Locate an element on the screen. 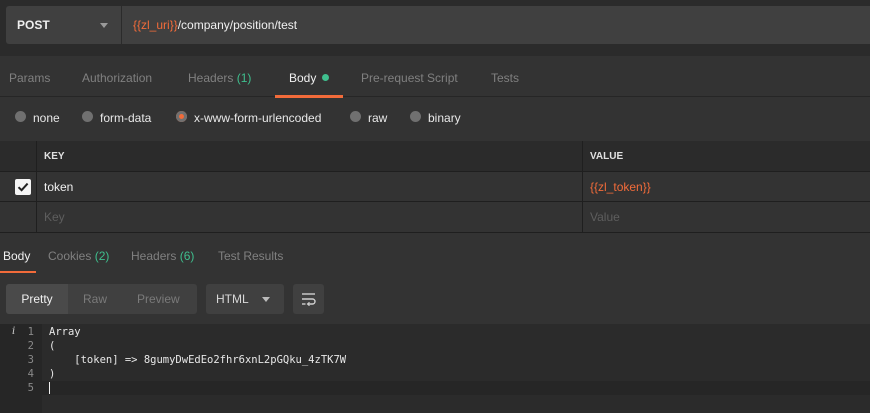 The width and height of the screenshot is (870, 413). url-path: /company/position/test is located at coordinates (237, 25).